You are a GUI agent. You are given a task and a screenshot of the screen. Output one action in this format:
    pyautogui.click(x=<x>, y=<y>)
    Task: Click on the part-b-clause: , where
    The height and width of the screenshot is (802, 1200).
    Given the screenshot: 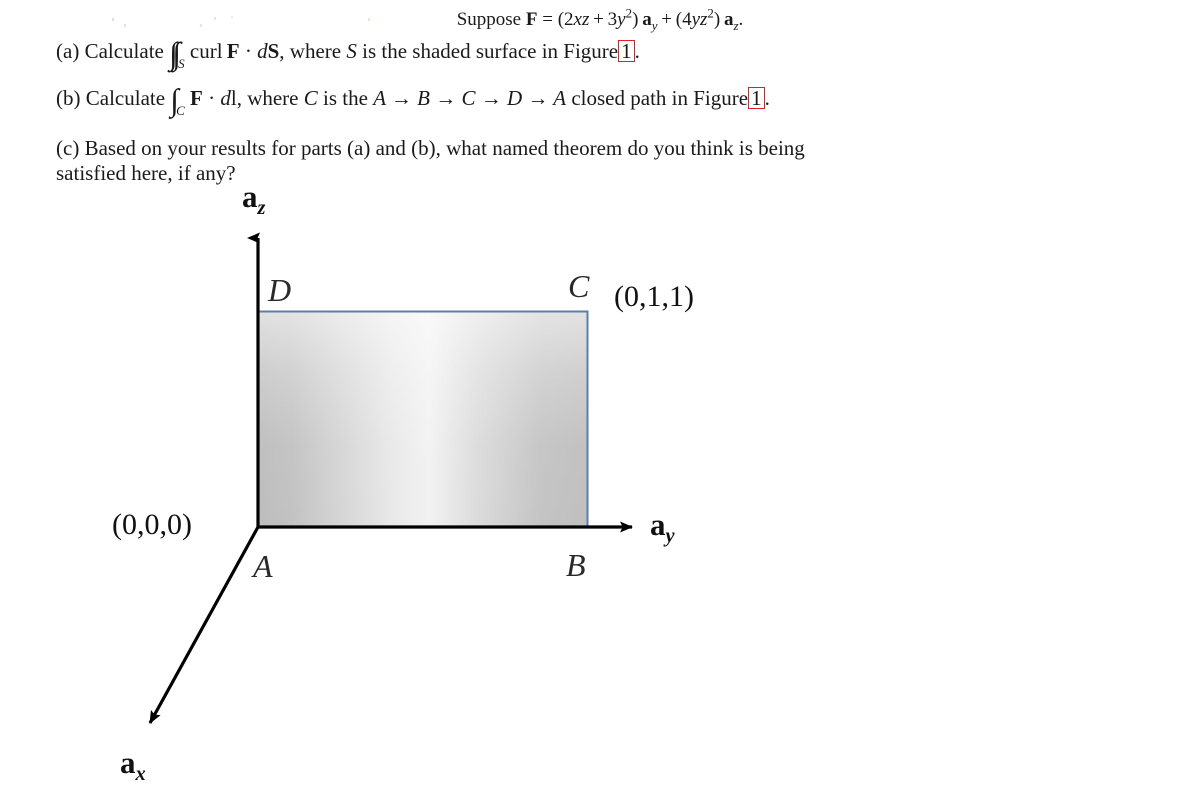 What is the action you would take?
    pyautogui.click(x=267, y=97)
    